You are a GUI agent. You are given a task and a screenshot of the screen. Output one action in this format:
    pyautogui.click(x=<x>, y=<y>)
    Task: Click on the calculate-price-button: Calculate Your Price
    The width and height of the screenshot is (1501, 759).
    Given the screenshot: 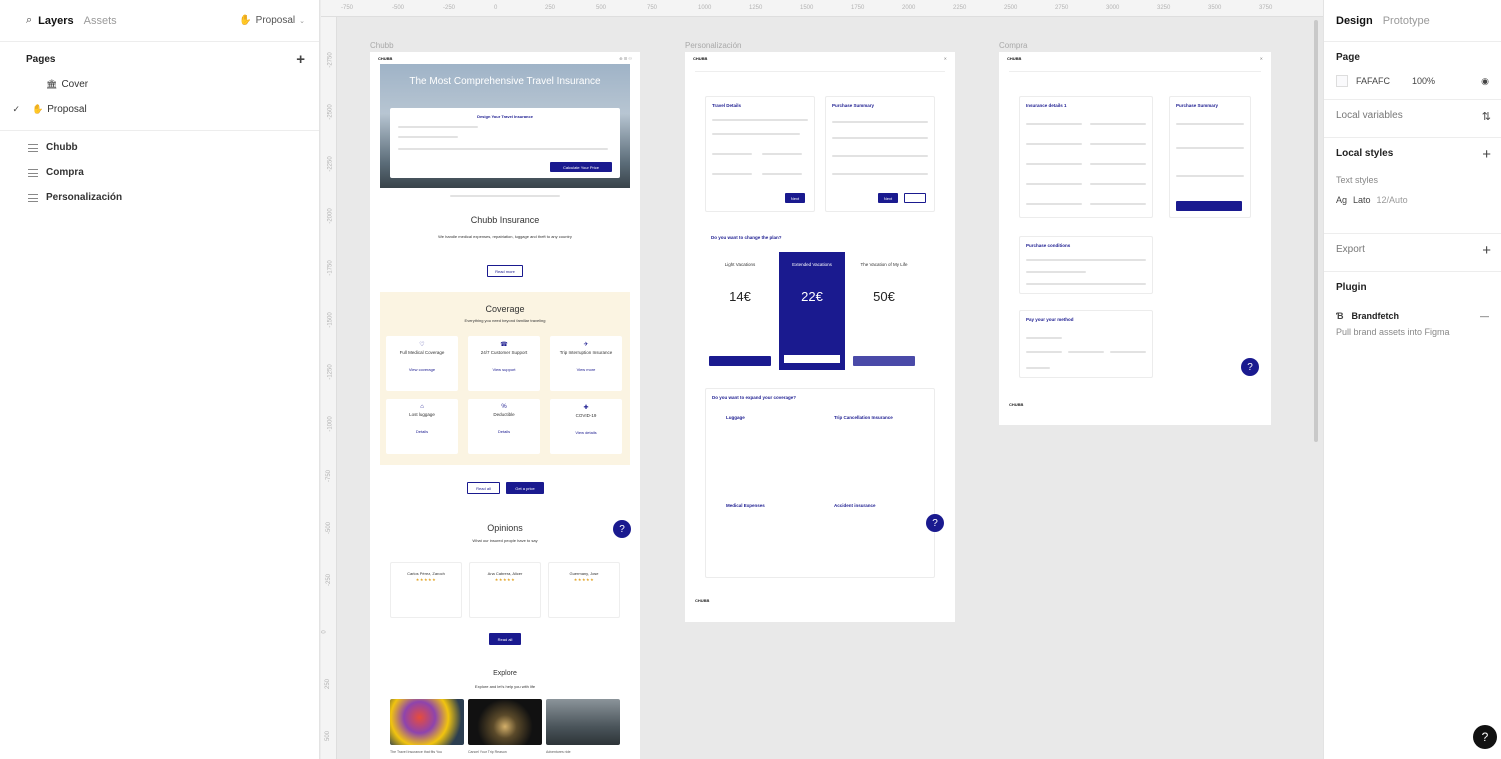 What is the action you would take?
    pyautogui.click(x=581, y=167)
    